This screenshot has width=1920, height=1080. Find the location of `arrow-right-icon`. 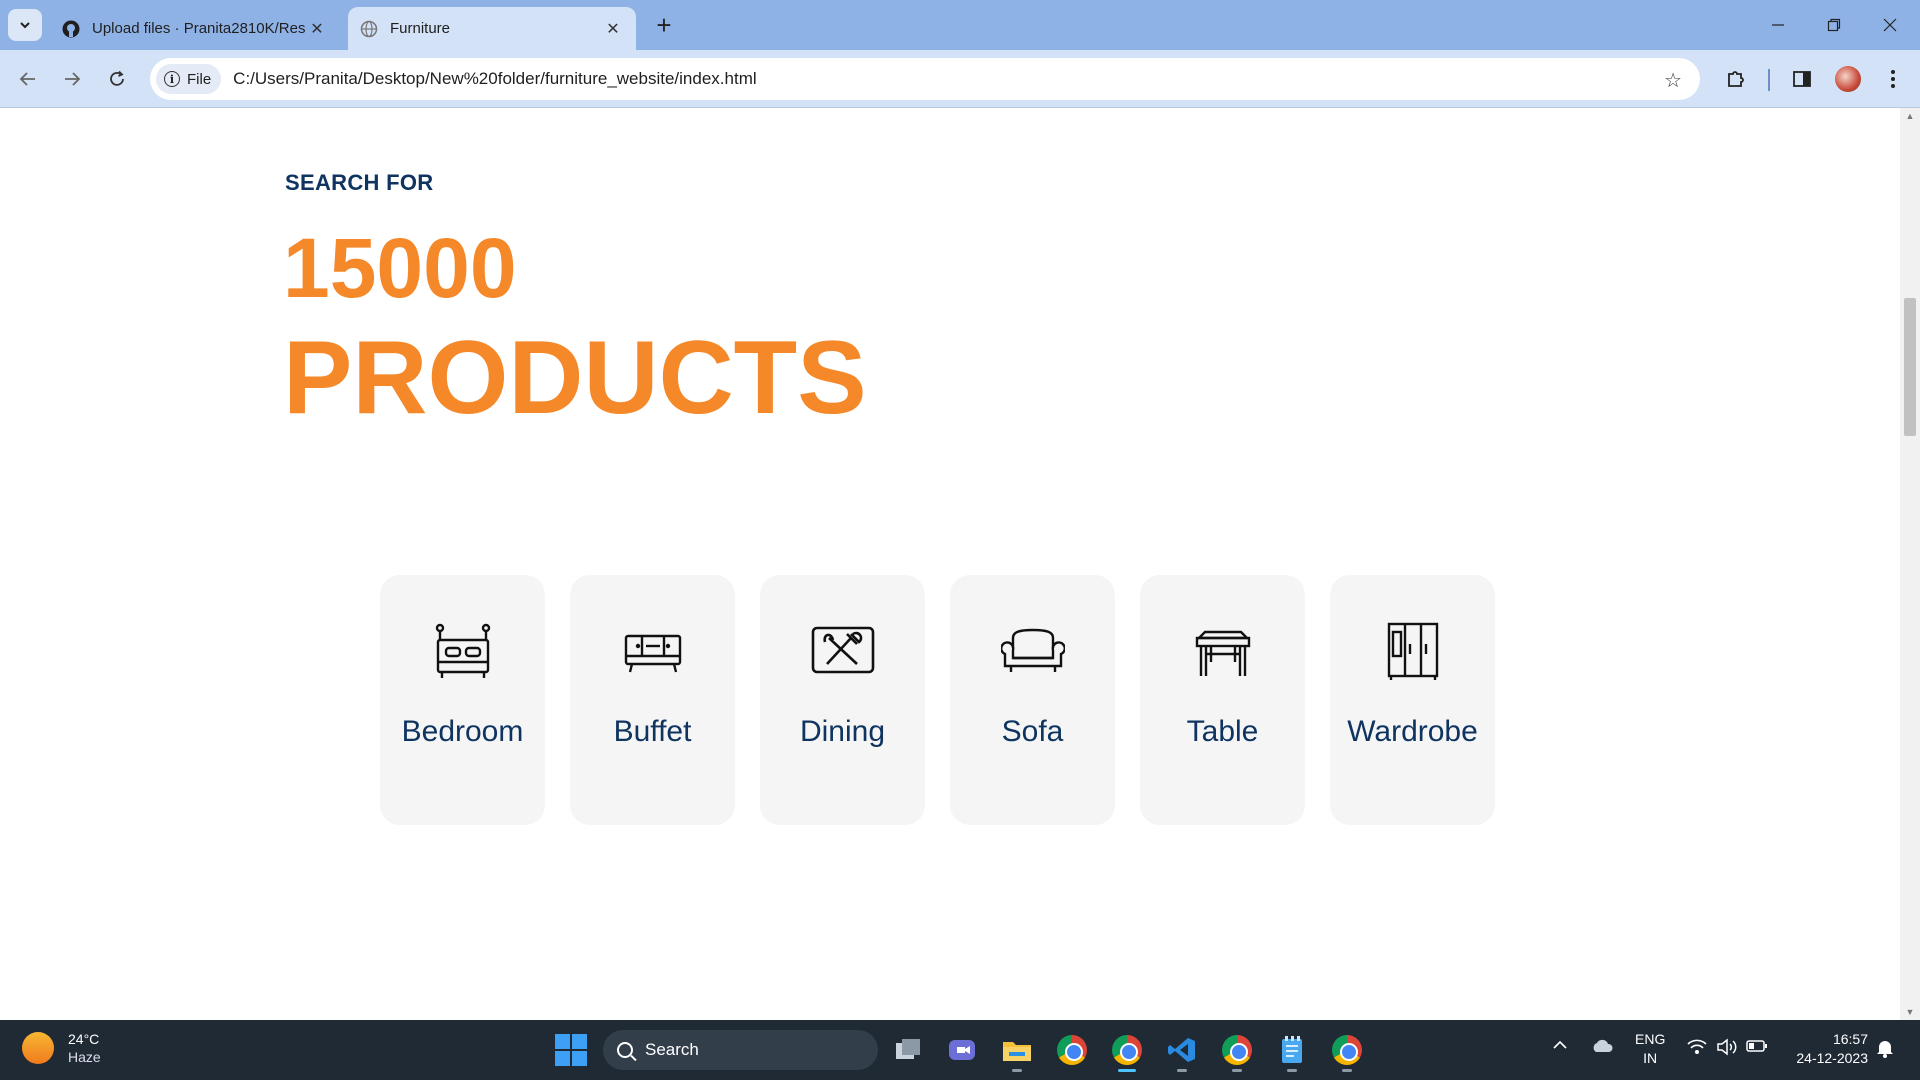

arrow-right-icon is located at coordinates (73, 79).